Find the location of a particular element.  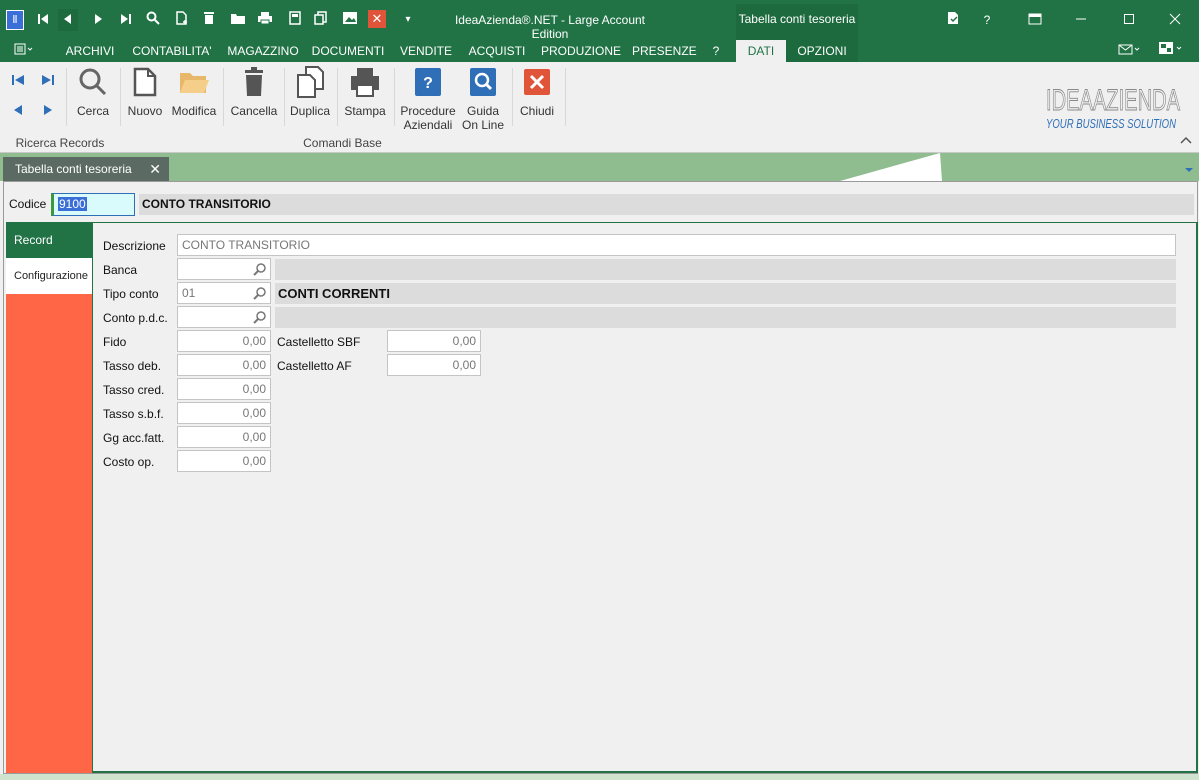

tab-configurazione: Configurazione is located at coordinates (49, 276).